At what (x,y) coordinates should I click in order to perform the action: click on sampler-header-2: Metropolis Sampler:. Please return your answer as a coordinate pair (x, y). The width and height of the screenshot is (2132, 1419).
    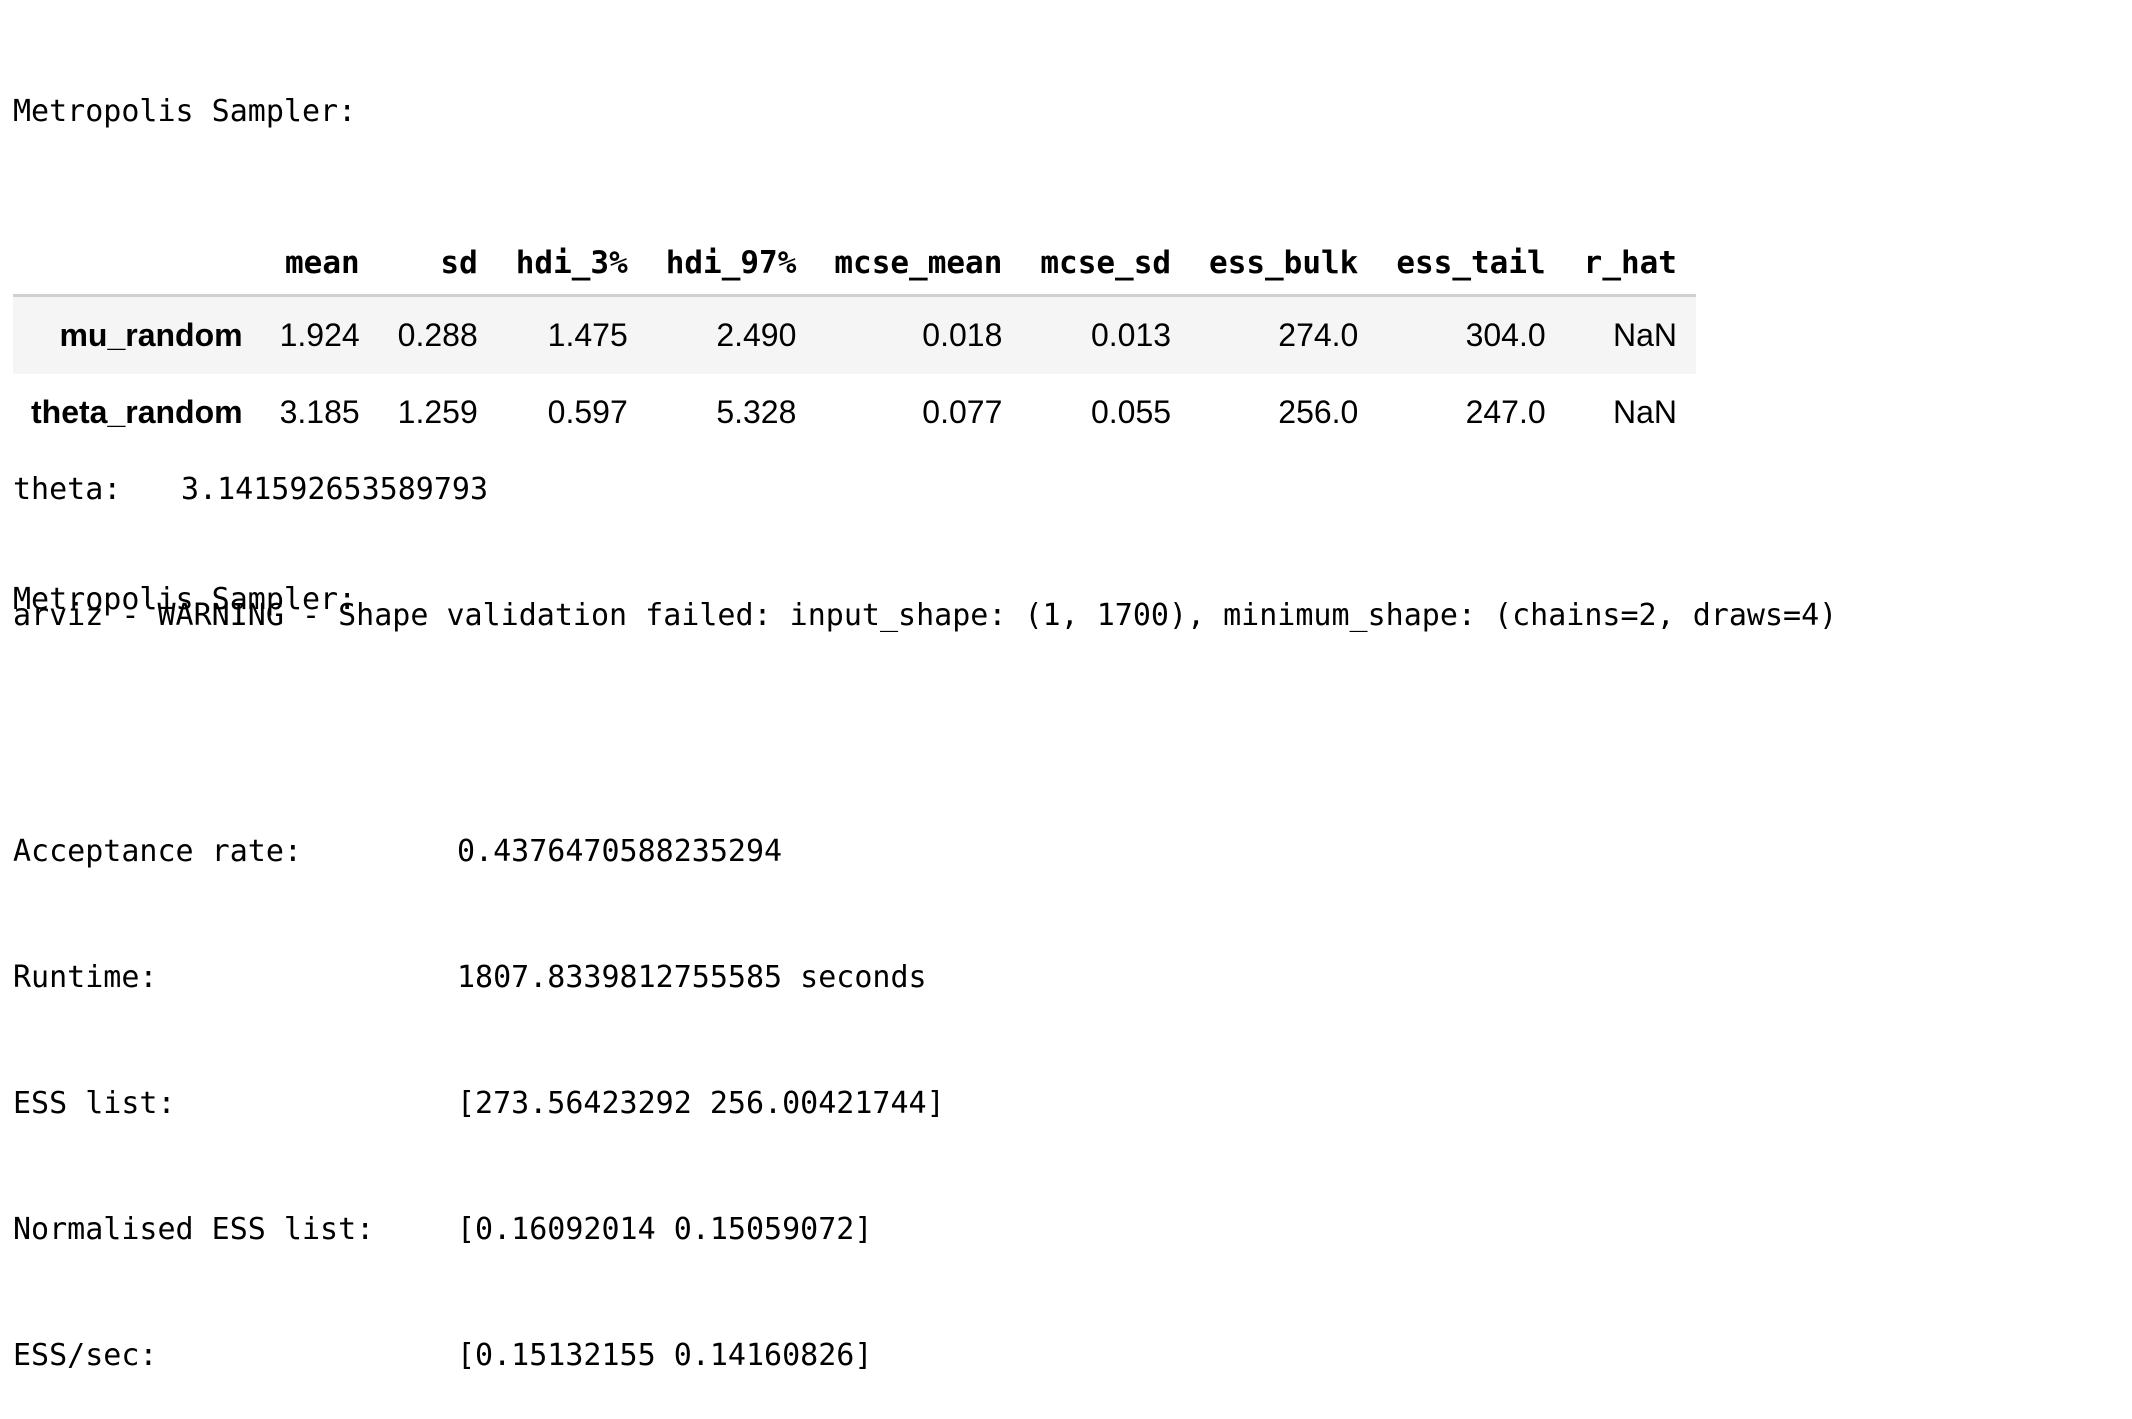
    Looking at the image, I should click on (185, 599).